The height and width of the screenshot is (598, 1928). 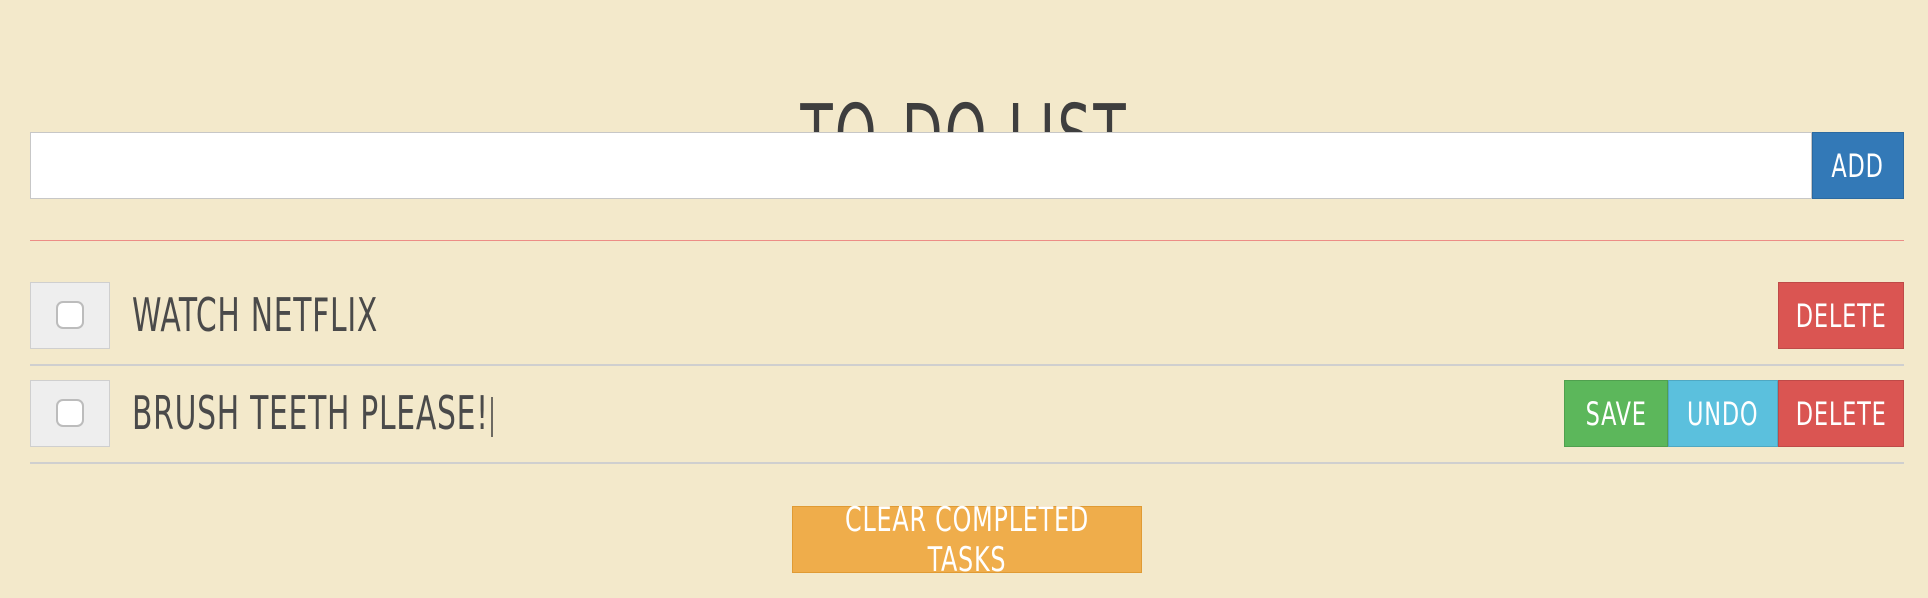 I want to click on new-task-row: ADD, so click(x=967, y=165).